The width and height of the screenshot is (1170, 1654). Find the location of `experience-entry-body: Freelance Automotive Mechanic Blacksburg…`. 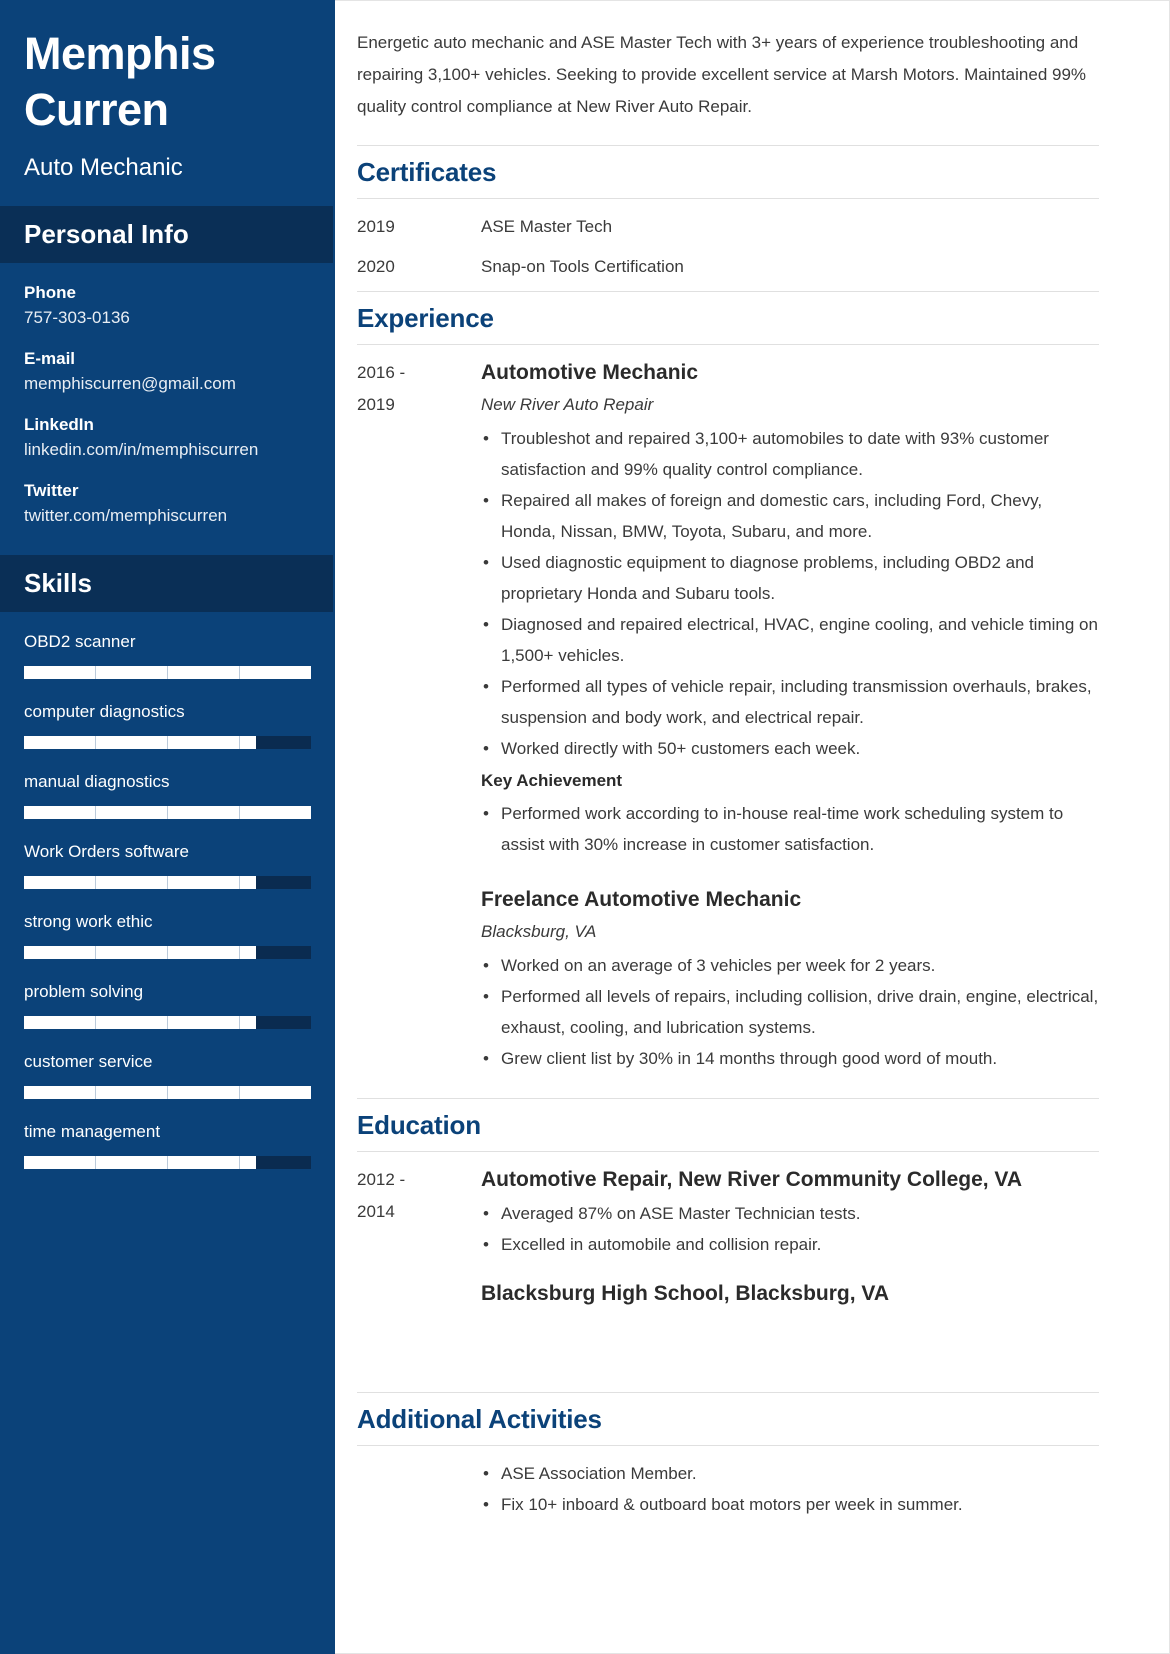

experience-entry-body: Freelance Automotive Mechanic Blacksburg… is located at coordinates (790, 979).